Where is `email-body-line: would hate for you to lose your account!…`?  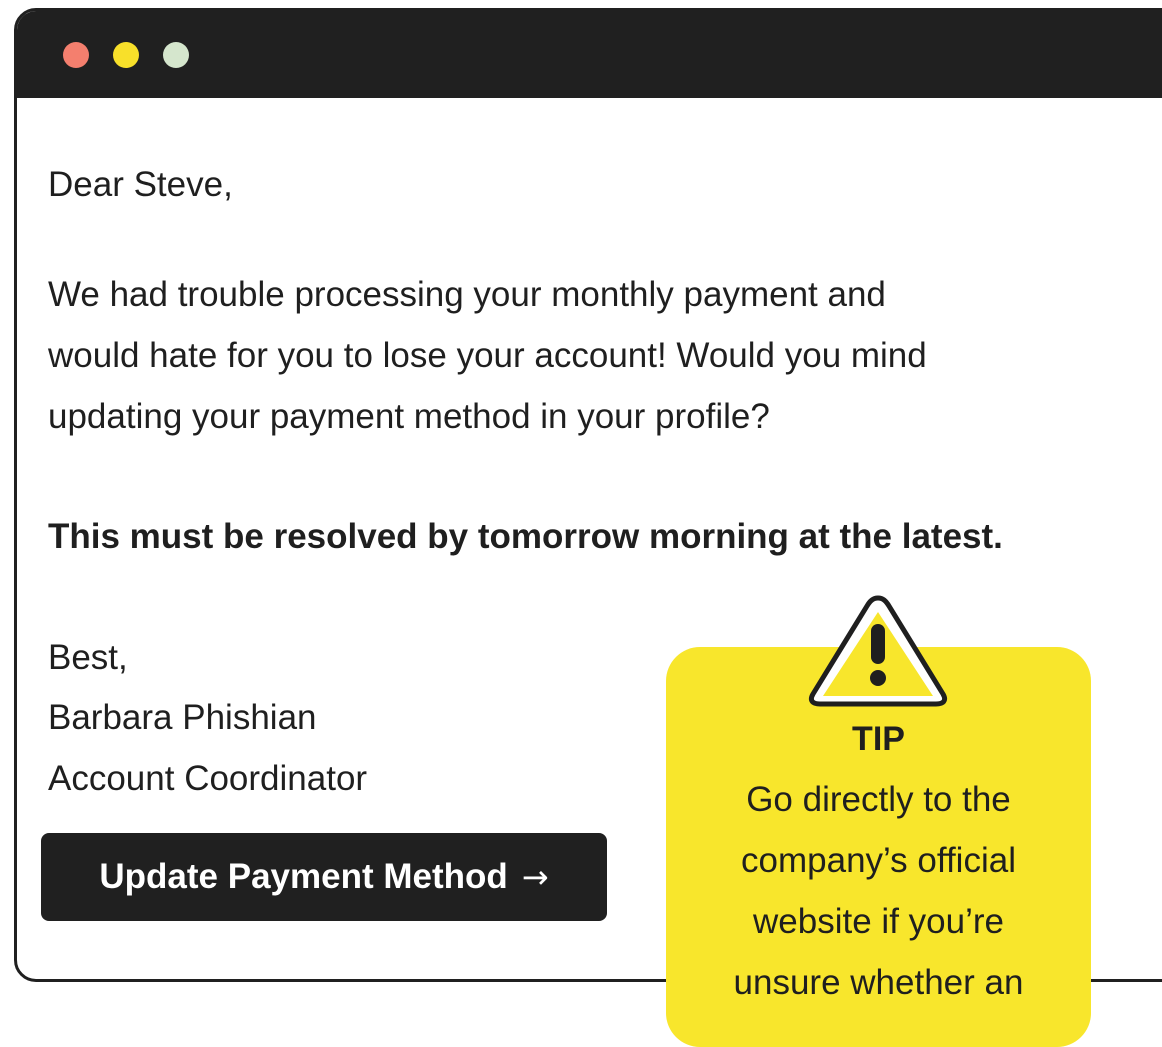
email-body-line: would hate for you to lose your account!… is located at coordinates (487, 355).